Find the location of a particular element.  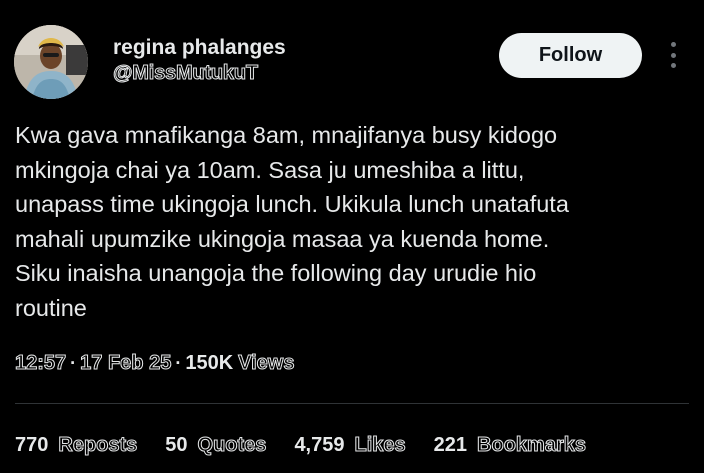

author-handle: @MissMutukuT is located at coordinates (186, 73).